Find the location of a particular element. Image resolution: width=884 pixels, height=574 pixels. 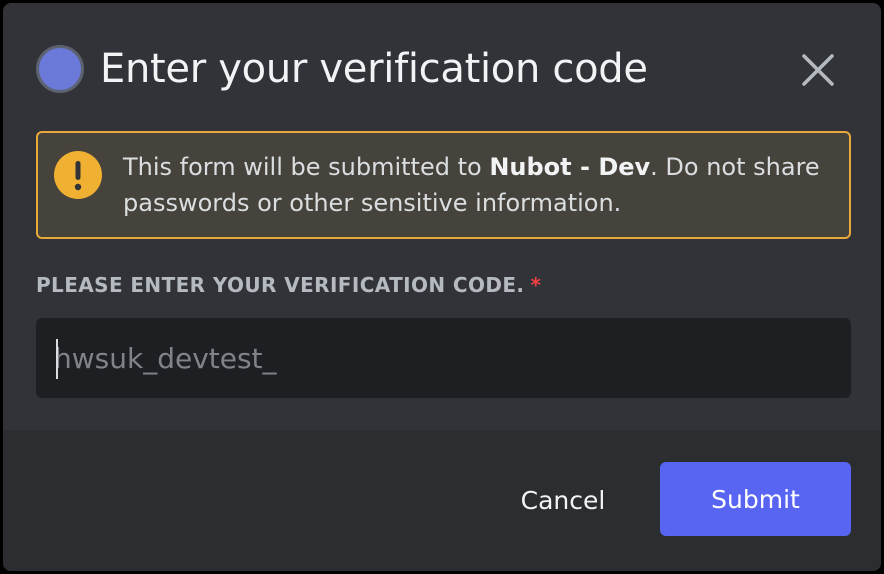

submit-button: Submit is located at coordinates (755, 499).